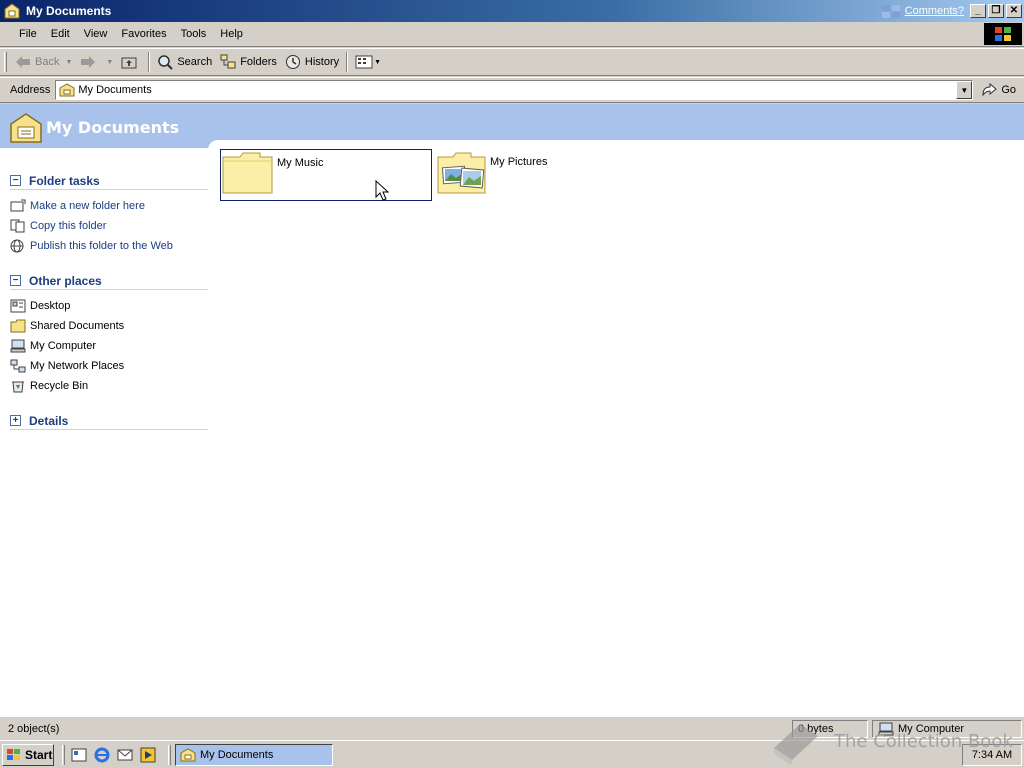 The image size is (1024, 768). I want to click on back-button: Back, so click(37, 62).